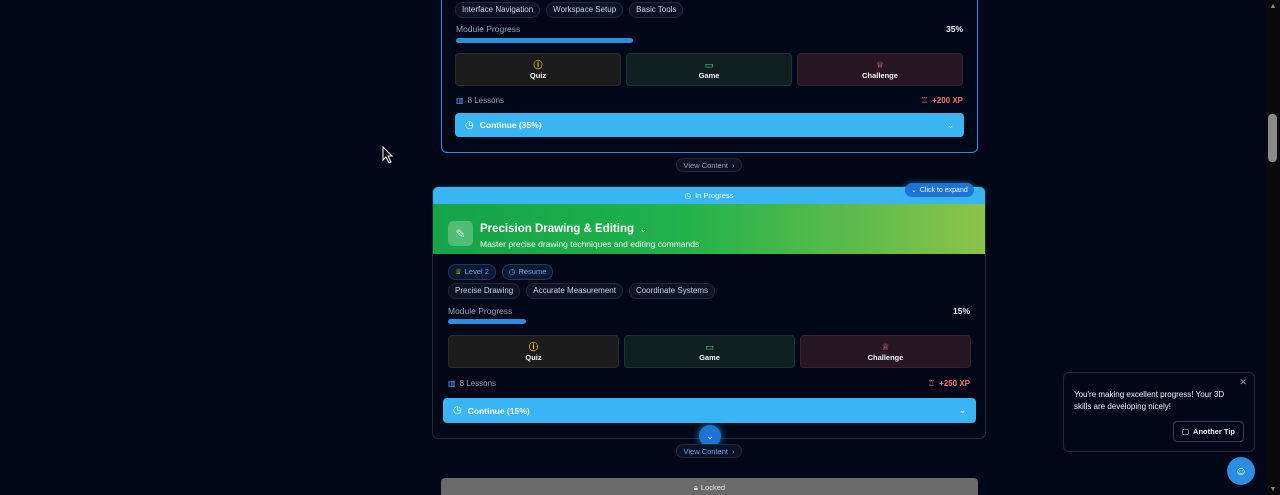  What do you see at coordinates (460, 233) in the screenshot?
I see `pen-tool-icon: ✎` at bounding box center [460, 233].